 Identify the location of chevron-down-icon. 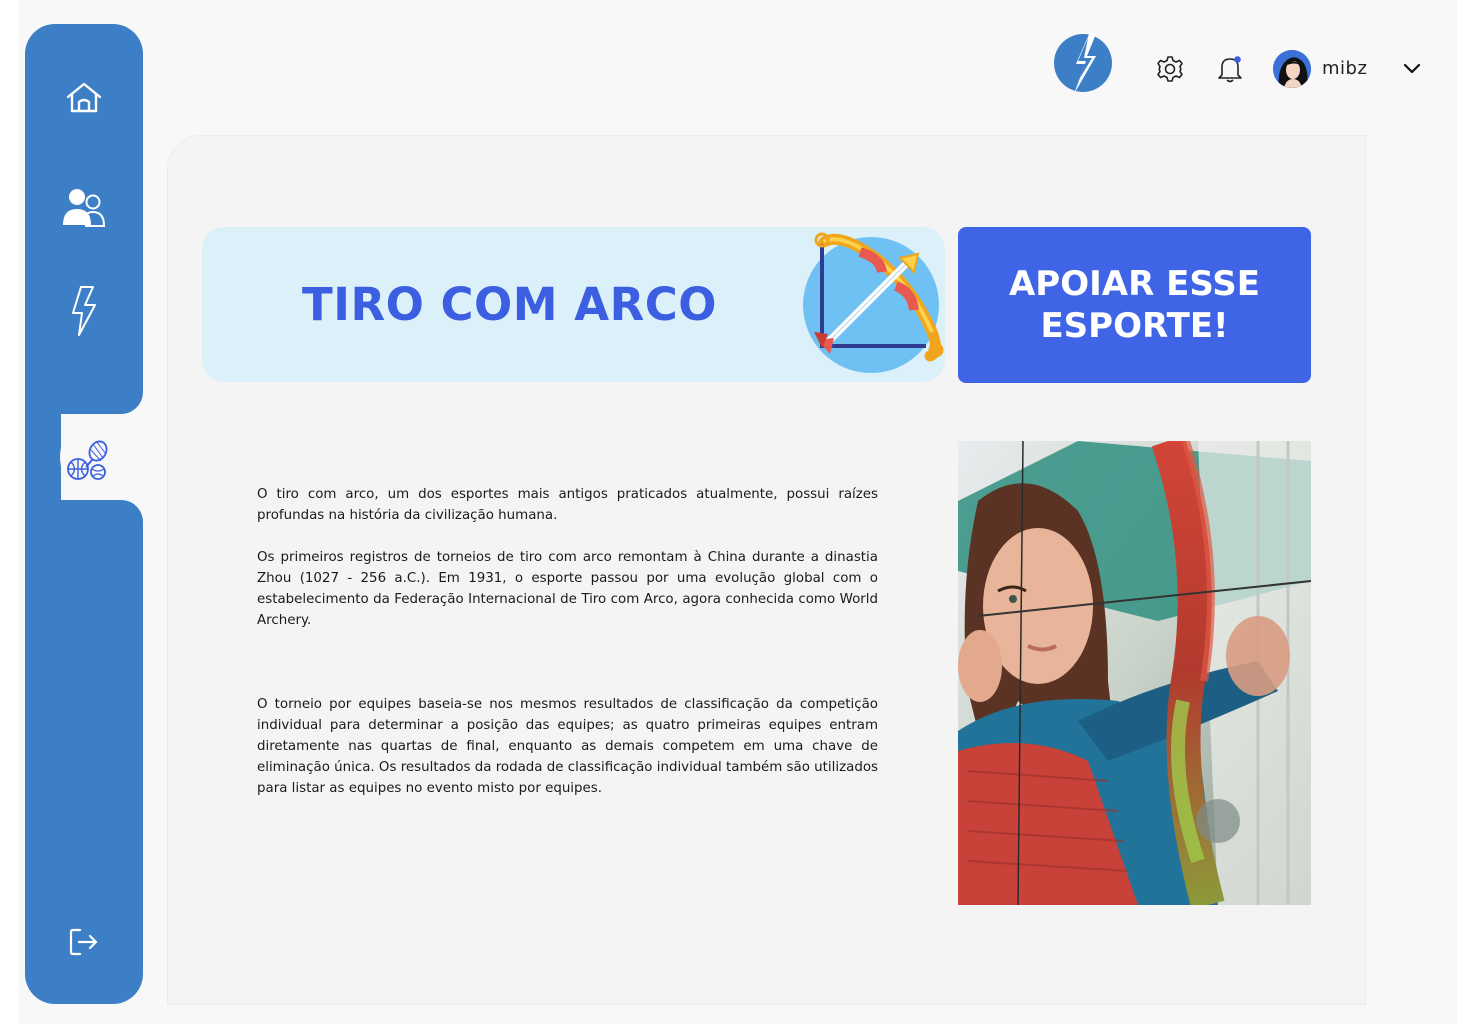
(1412, 68).